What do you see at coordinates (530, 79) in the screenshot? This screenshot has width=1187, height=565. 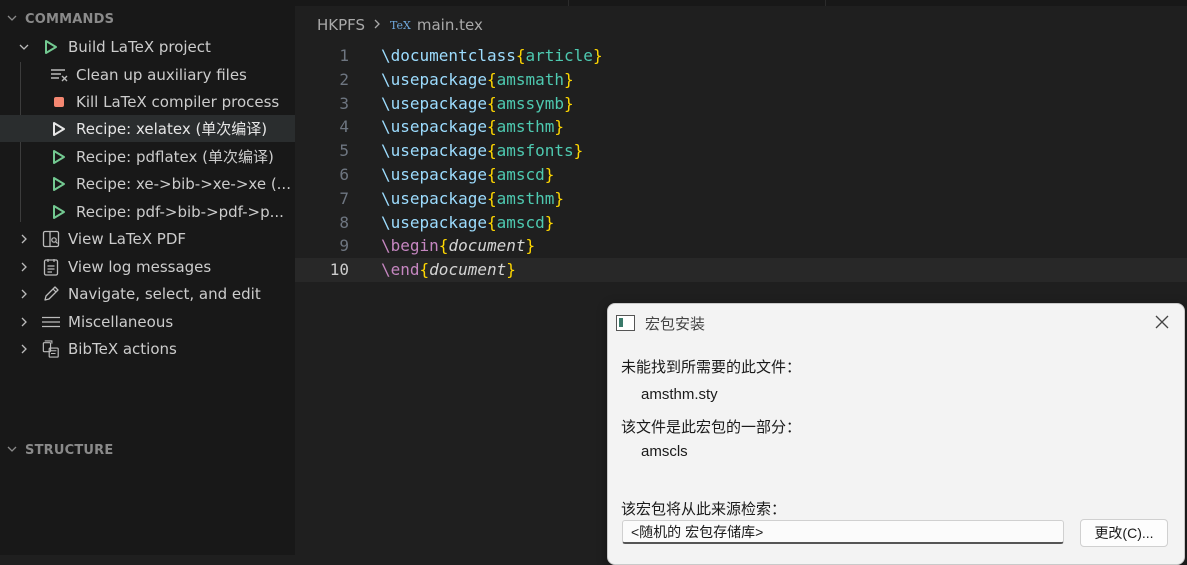 I see `code-argument: amsmath` at bounding box center [530, 79].